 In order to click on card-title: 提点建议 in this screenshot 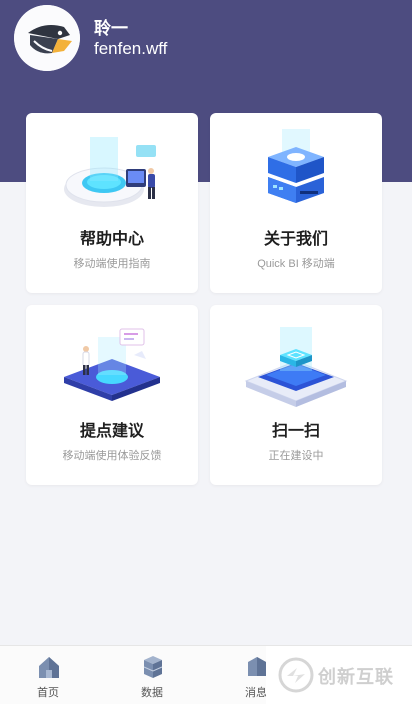, I will do `click(111, 430)`.